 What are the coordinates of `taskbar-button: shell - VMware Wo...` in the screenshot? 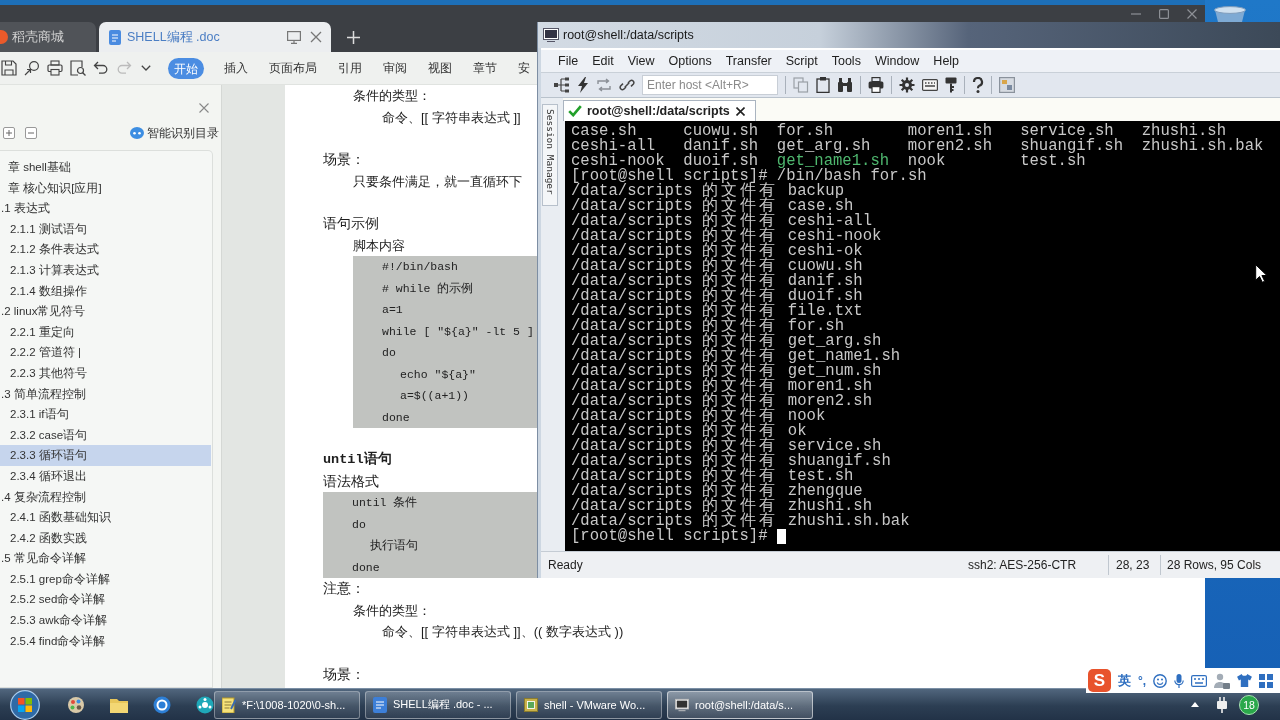 It's located at (589, 704).